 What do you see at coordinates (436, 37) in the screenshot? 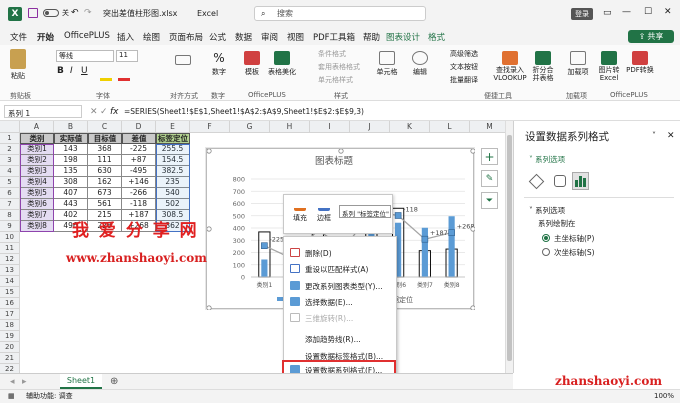
I see `tab-format: 格式` at bounding box center [436, 37].